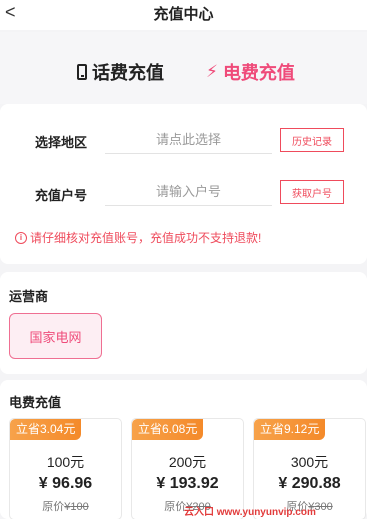 This screenshot has height=519, width=367. I want to click on package-amount: 300元, so click(309, 462).